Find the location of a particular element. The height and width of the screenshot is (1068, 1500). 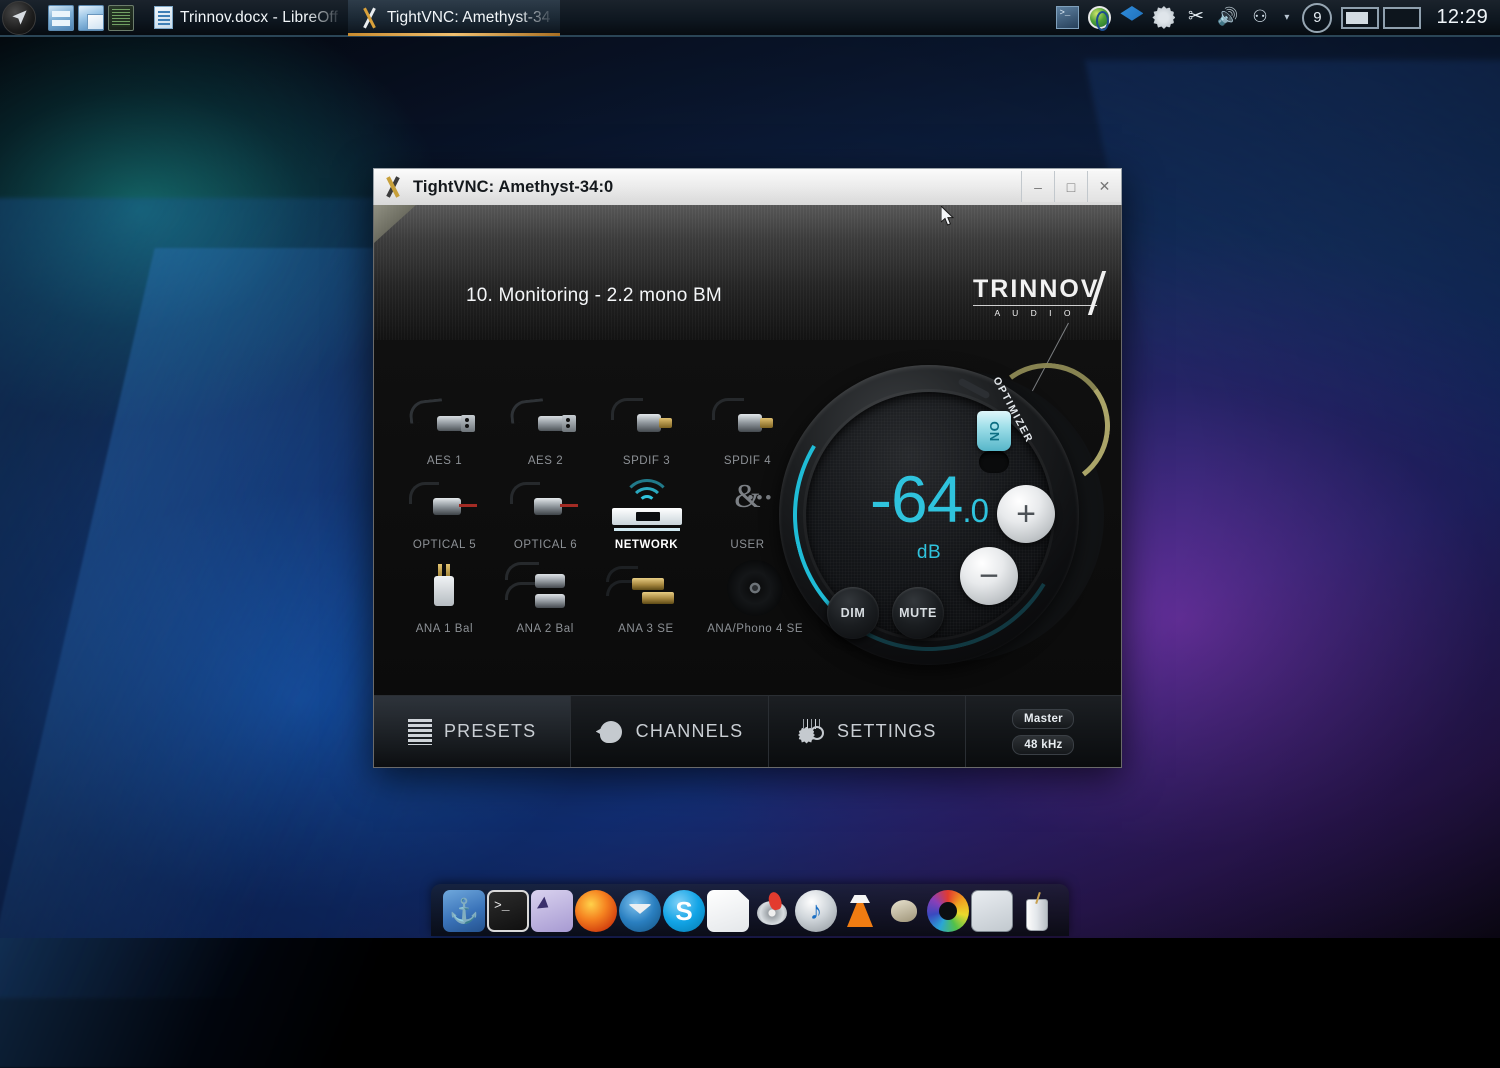

xlr-connector-icon is located at coordinates (545, 420).